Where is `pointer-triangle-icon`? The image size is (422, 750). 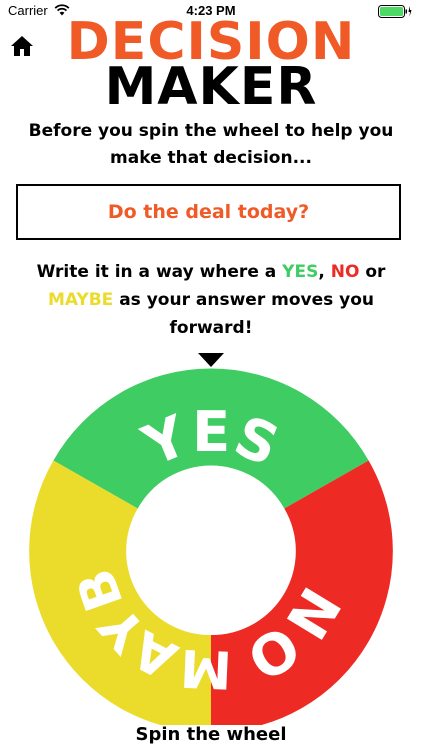 pointer-triangle-icon is located at coordinates (211, 360).